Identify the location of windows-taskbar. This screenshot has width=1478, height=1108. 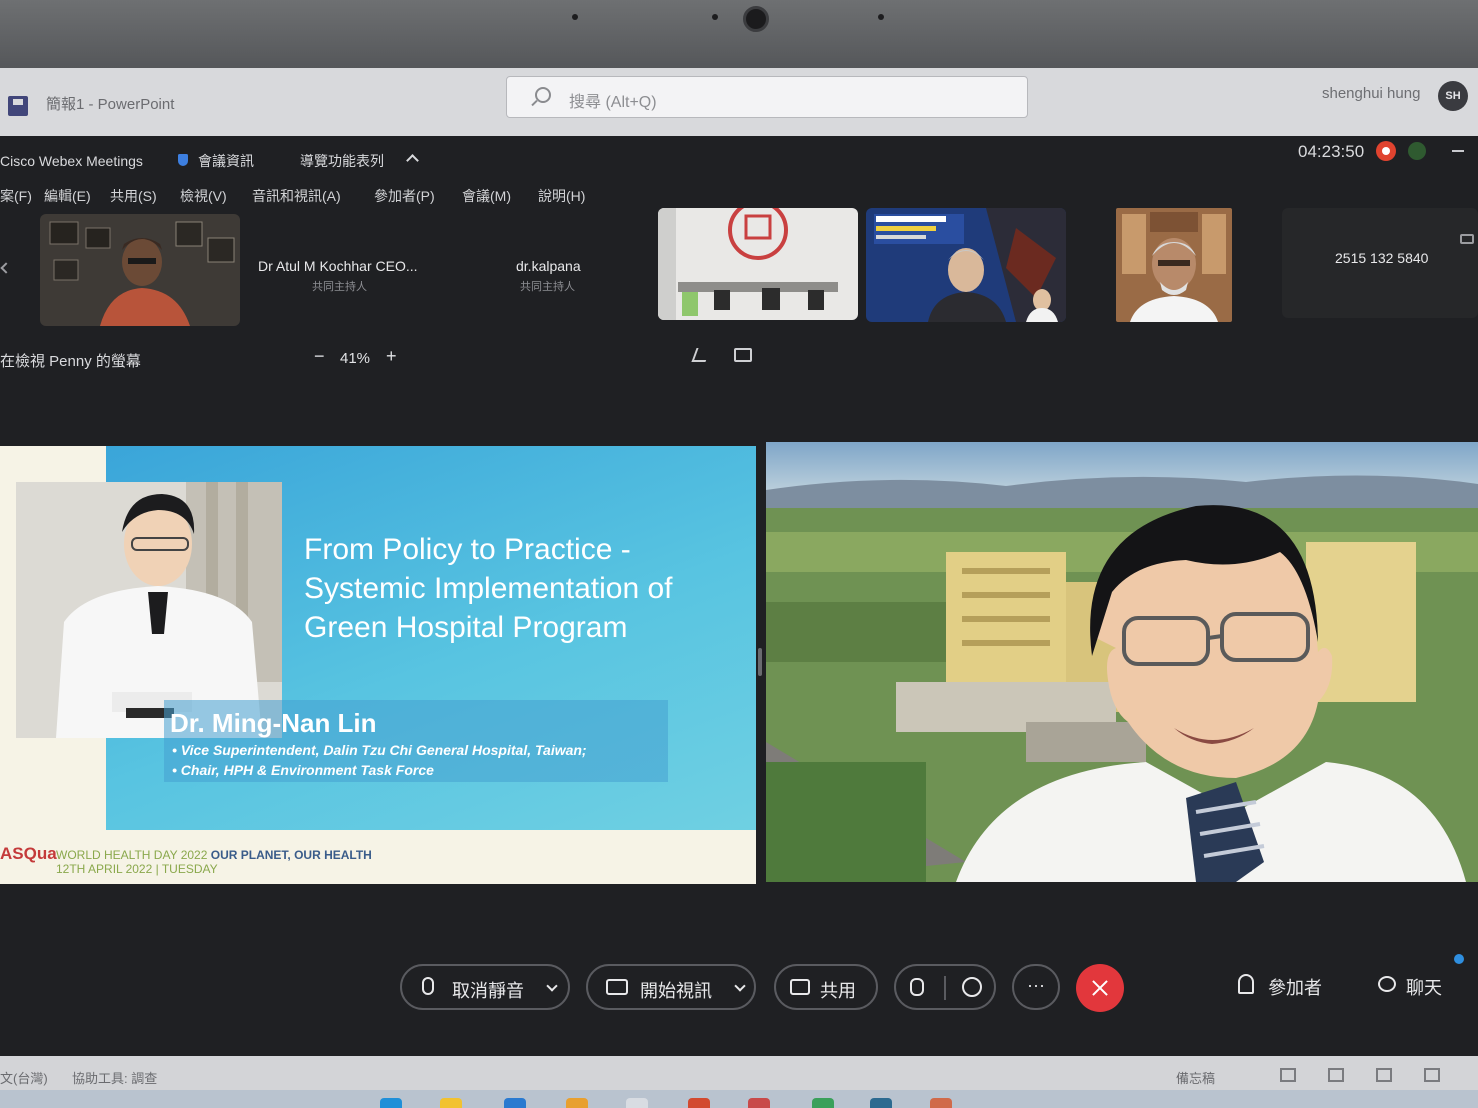
(739, 1099).